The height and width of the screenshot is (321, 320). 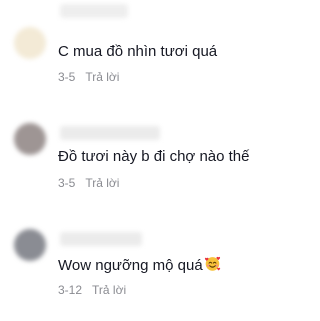 What do you see at coordinates (70, 290) in the screenshot?
I see `comment-date: 3-12` at bounding box center [70, 290].